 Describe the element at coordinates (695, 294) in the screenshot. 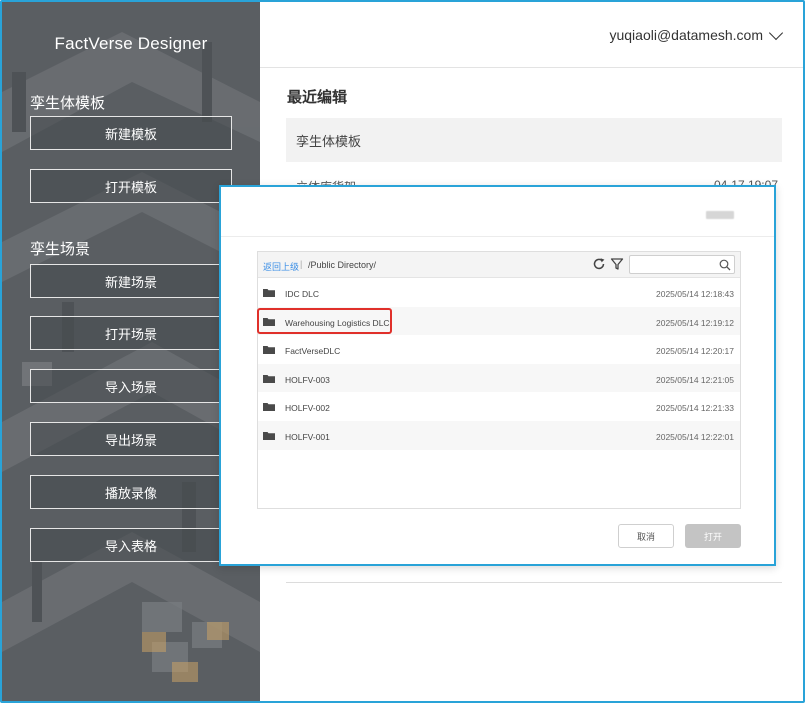

I see `file-date: 2025/05/14 12:18:43` at that location.